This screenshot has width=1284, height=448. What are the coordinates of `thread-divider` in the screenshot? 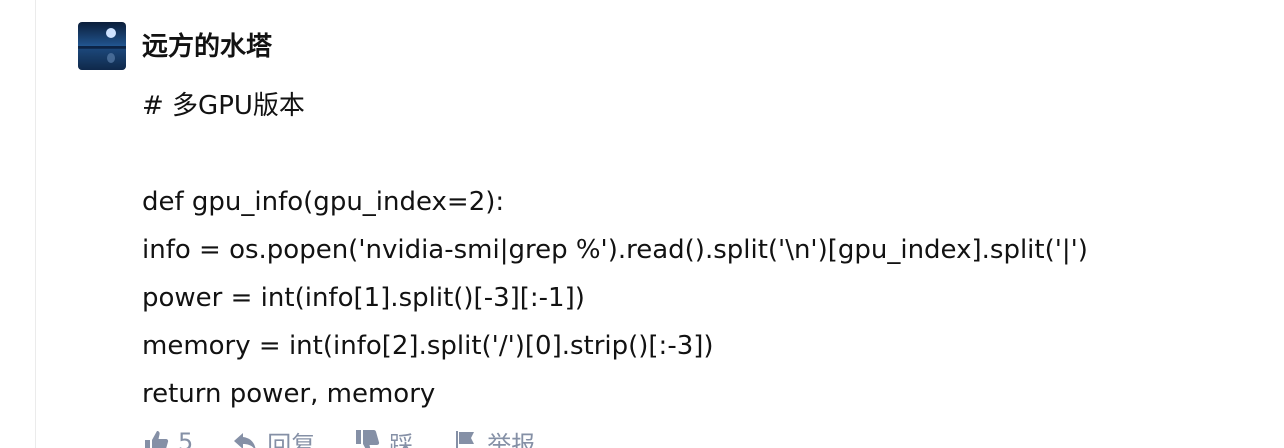 It's located at (35, 224).